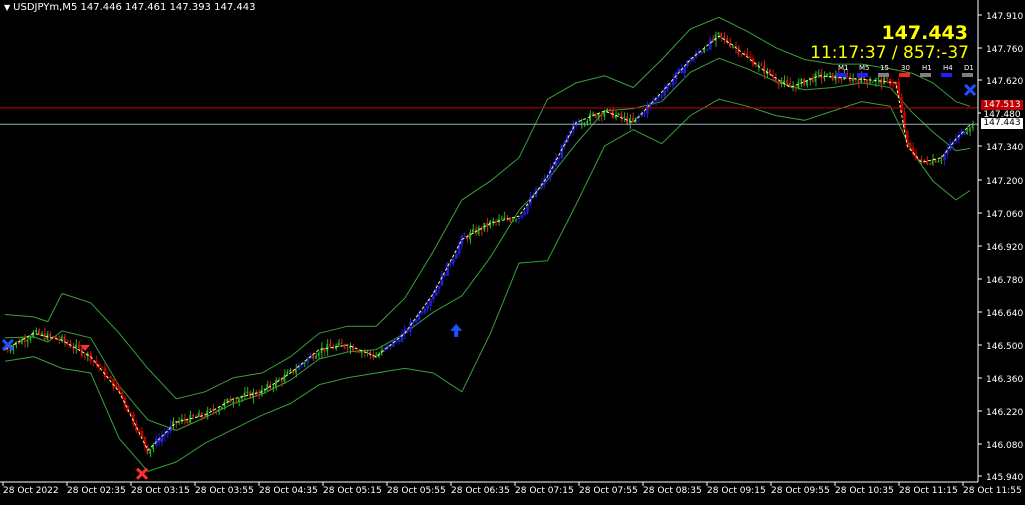  I want to click on ohlc-values: 147.446 147.461 147.393 147.443, so click(168, 7).